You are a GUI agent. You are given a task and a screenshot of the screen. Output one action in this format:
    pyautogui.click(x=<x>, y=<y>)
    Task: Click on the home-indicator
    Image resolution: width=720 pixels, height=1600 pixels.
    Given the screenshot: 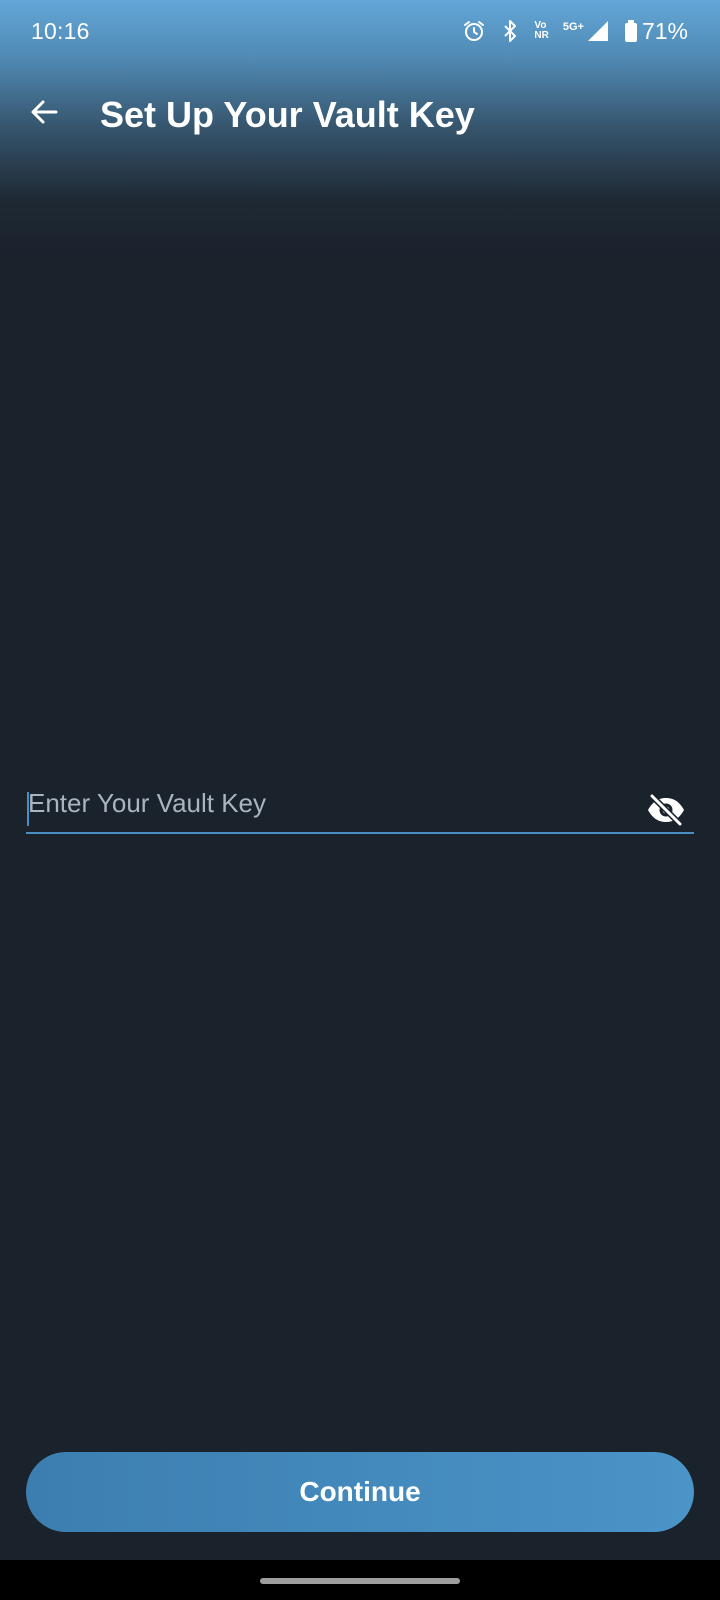 What is the action you would take?
    pyautogui.click(x=360, y=1581)
    